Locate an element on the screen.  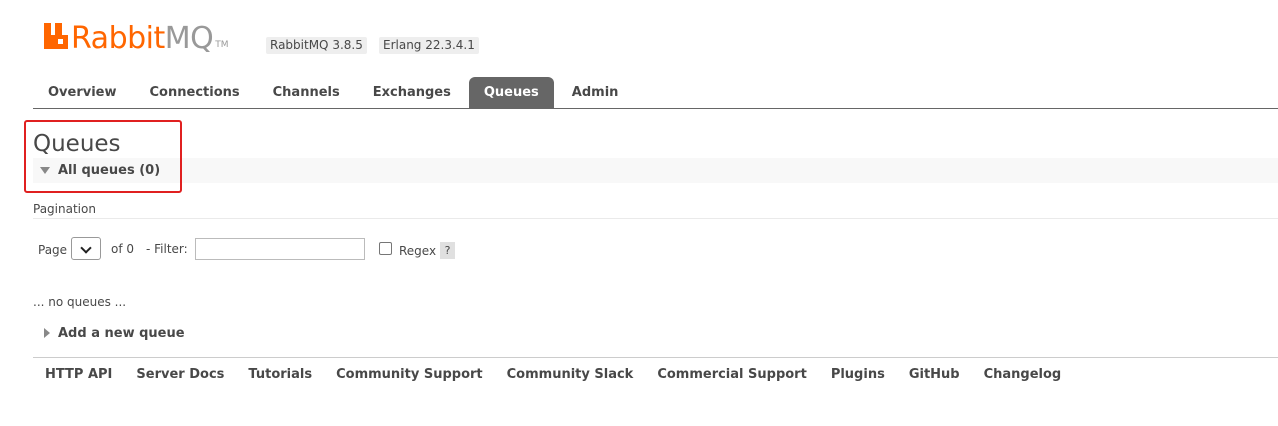
annotation-highlight-box is located at coordinates (103, 156).